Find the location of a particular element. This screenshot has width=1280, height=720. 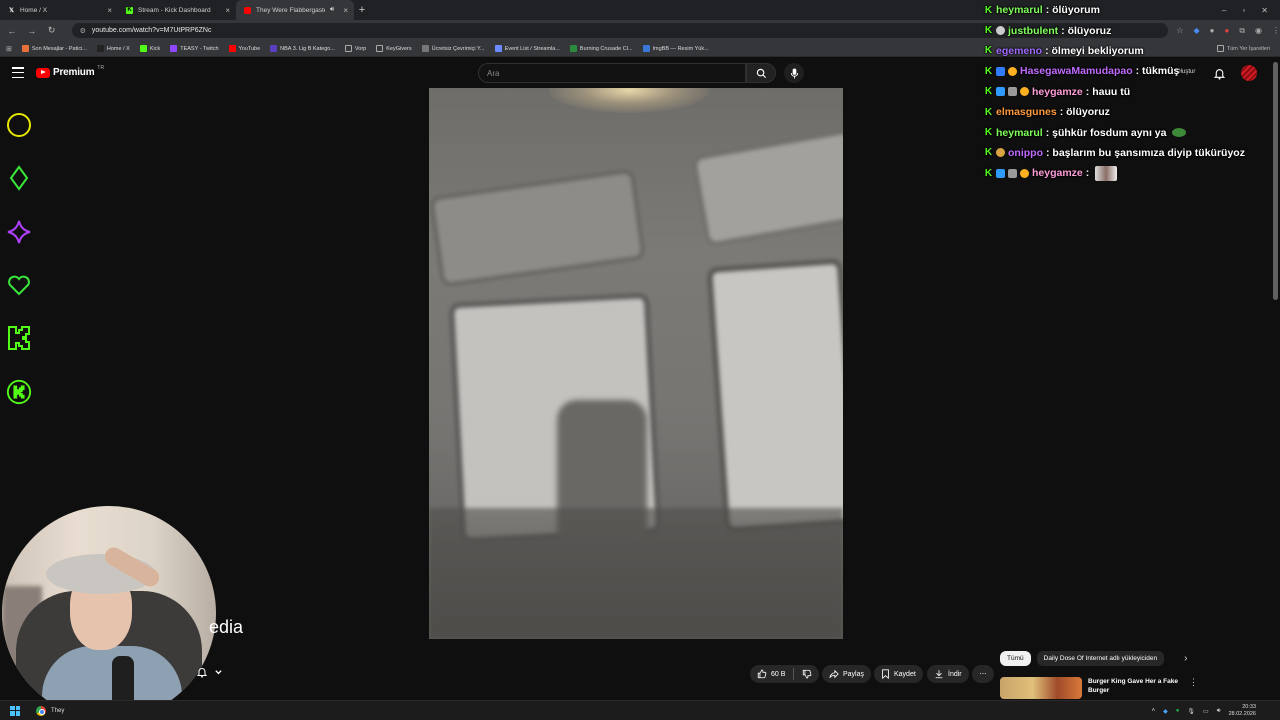

download-button: İndir is located at coordinates (948, 674).